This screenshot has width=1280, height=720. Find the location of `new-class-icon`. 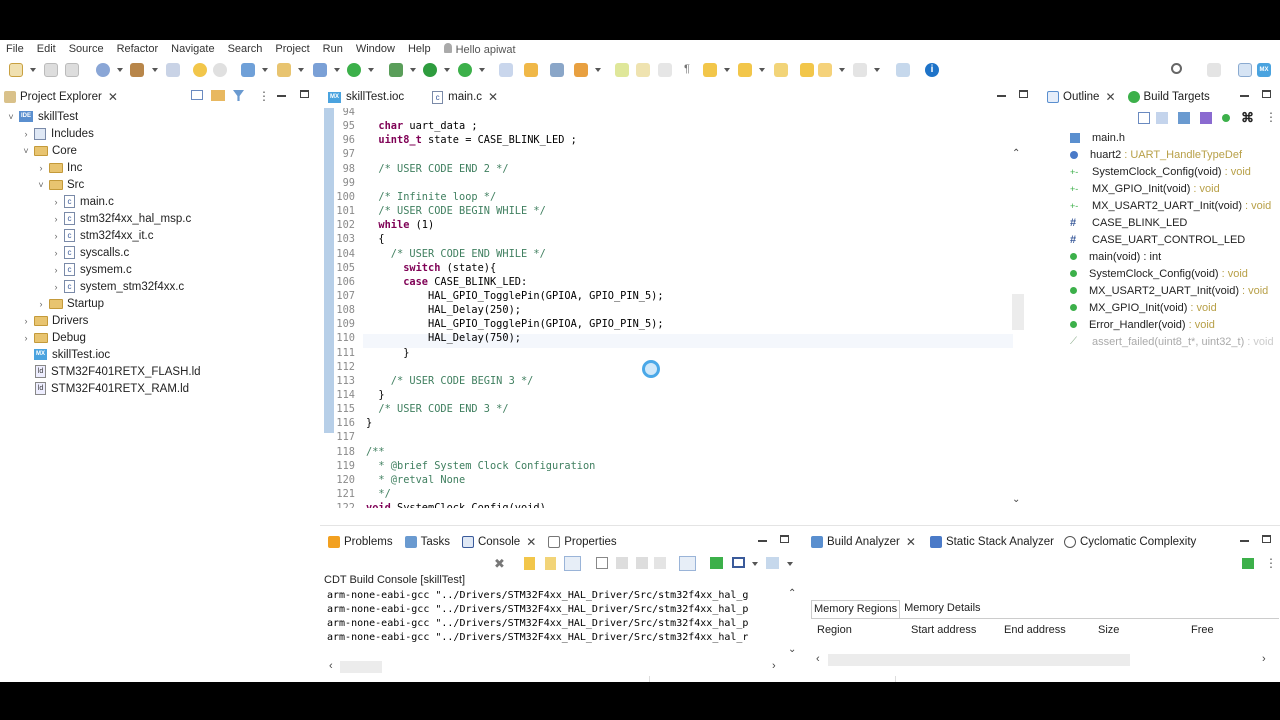

new-class-icon is located at coordinates (320, 70).